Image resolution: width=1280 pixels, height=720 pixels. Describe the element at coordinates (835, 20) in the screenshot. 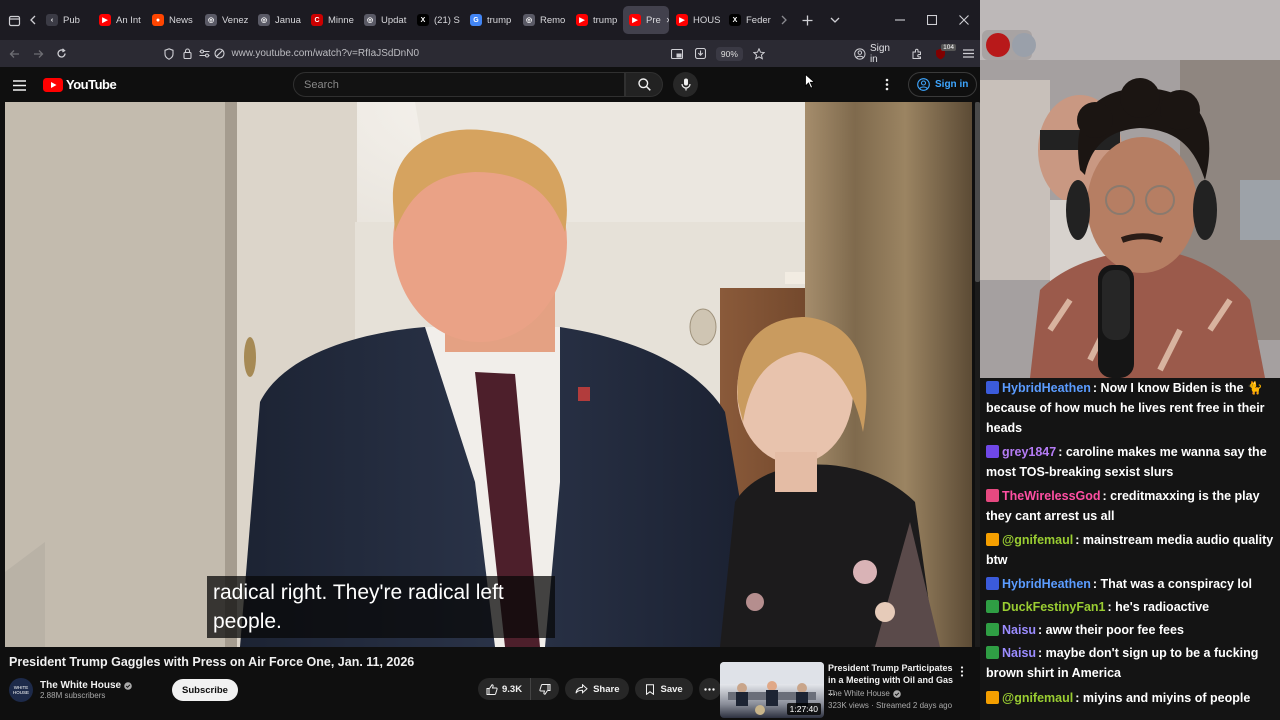

I see `tab-list-dropdown-icon` at that location.